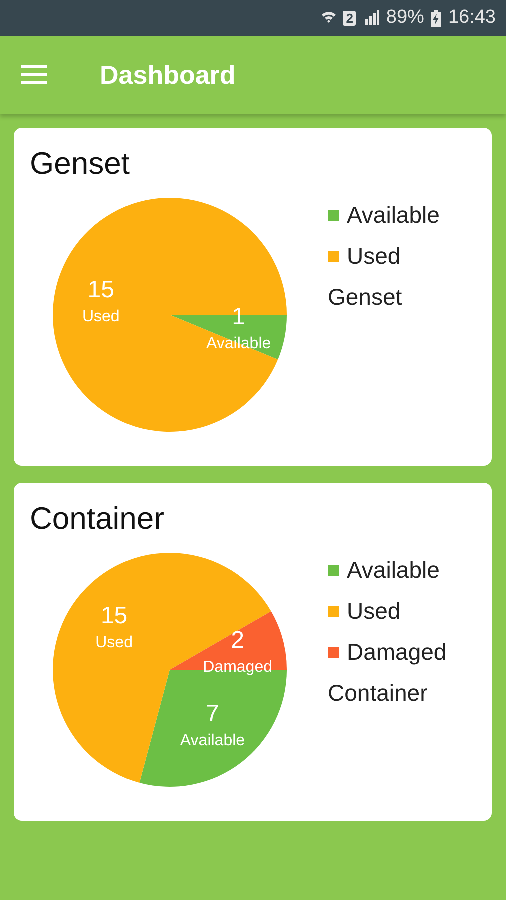  What do you see at coordinates (472, 18) in the screenshot?
I see `clock: 16:43` at bounding box center [472, 18].